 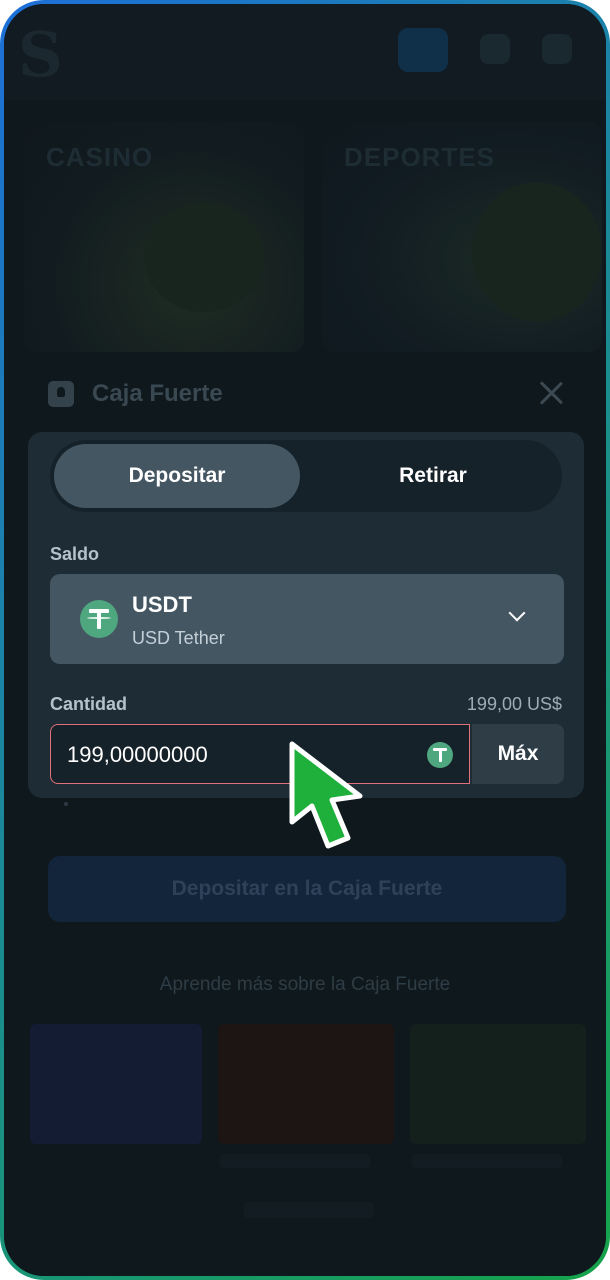 I want to click on casino-card: CASINO, so click(x=164, y=237).